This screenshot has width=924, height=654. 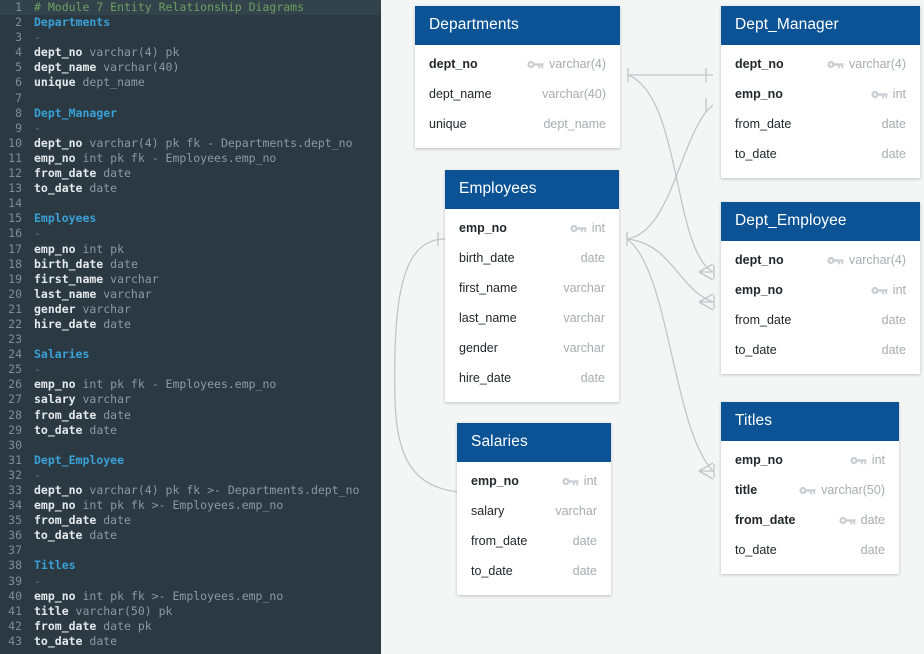 I want to click on code-token-type: varchar(50) pk, so click(x=120, y=610).